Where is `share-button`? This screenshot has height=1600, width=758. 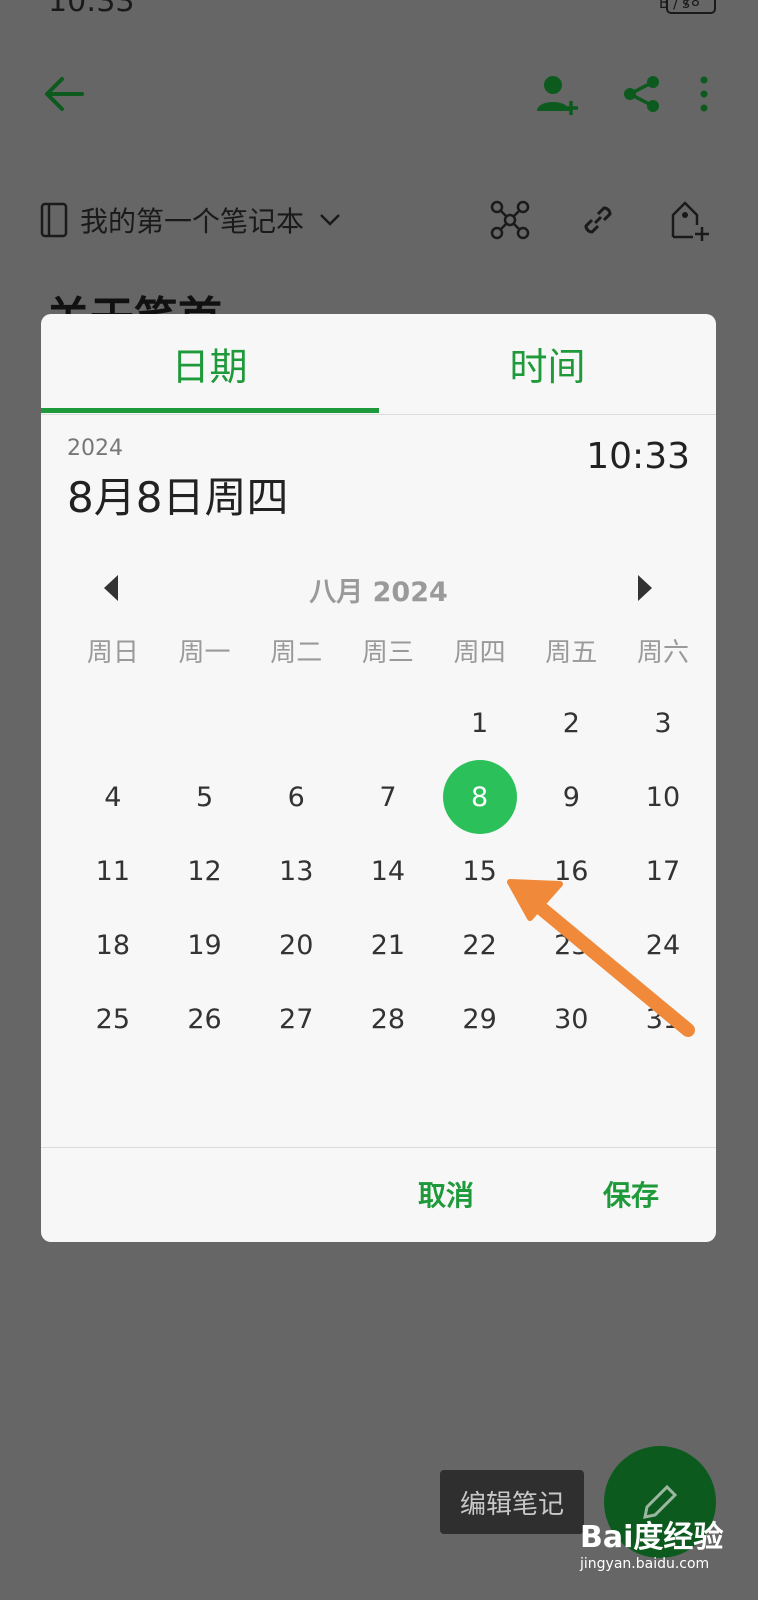
share-button is located at coordinates (642, 94).